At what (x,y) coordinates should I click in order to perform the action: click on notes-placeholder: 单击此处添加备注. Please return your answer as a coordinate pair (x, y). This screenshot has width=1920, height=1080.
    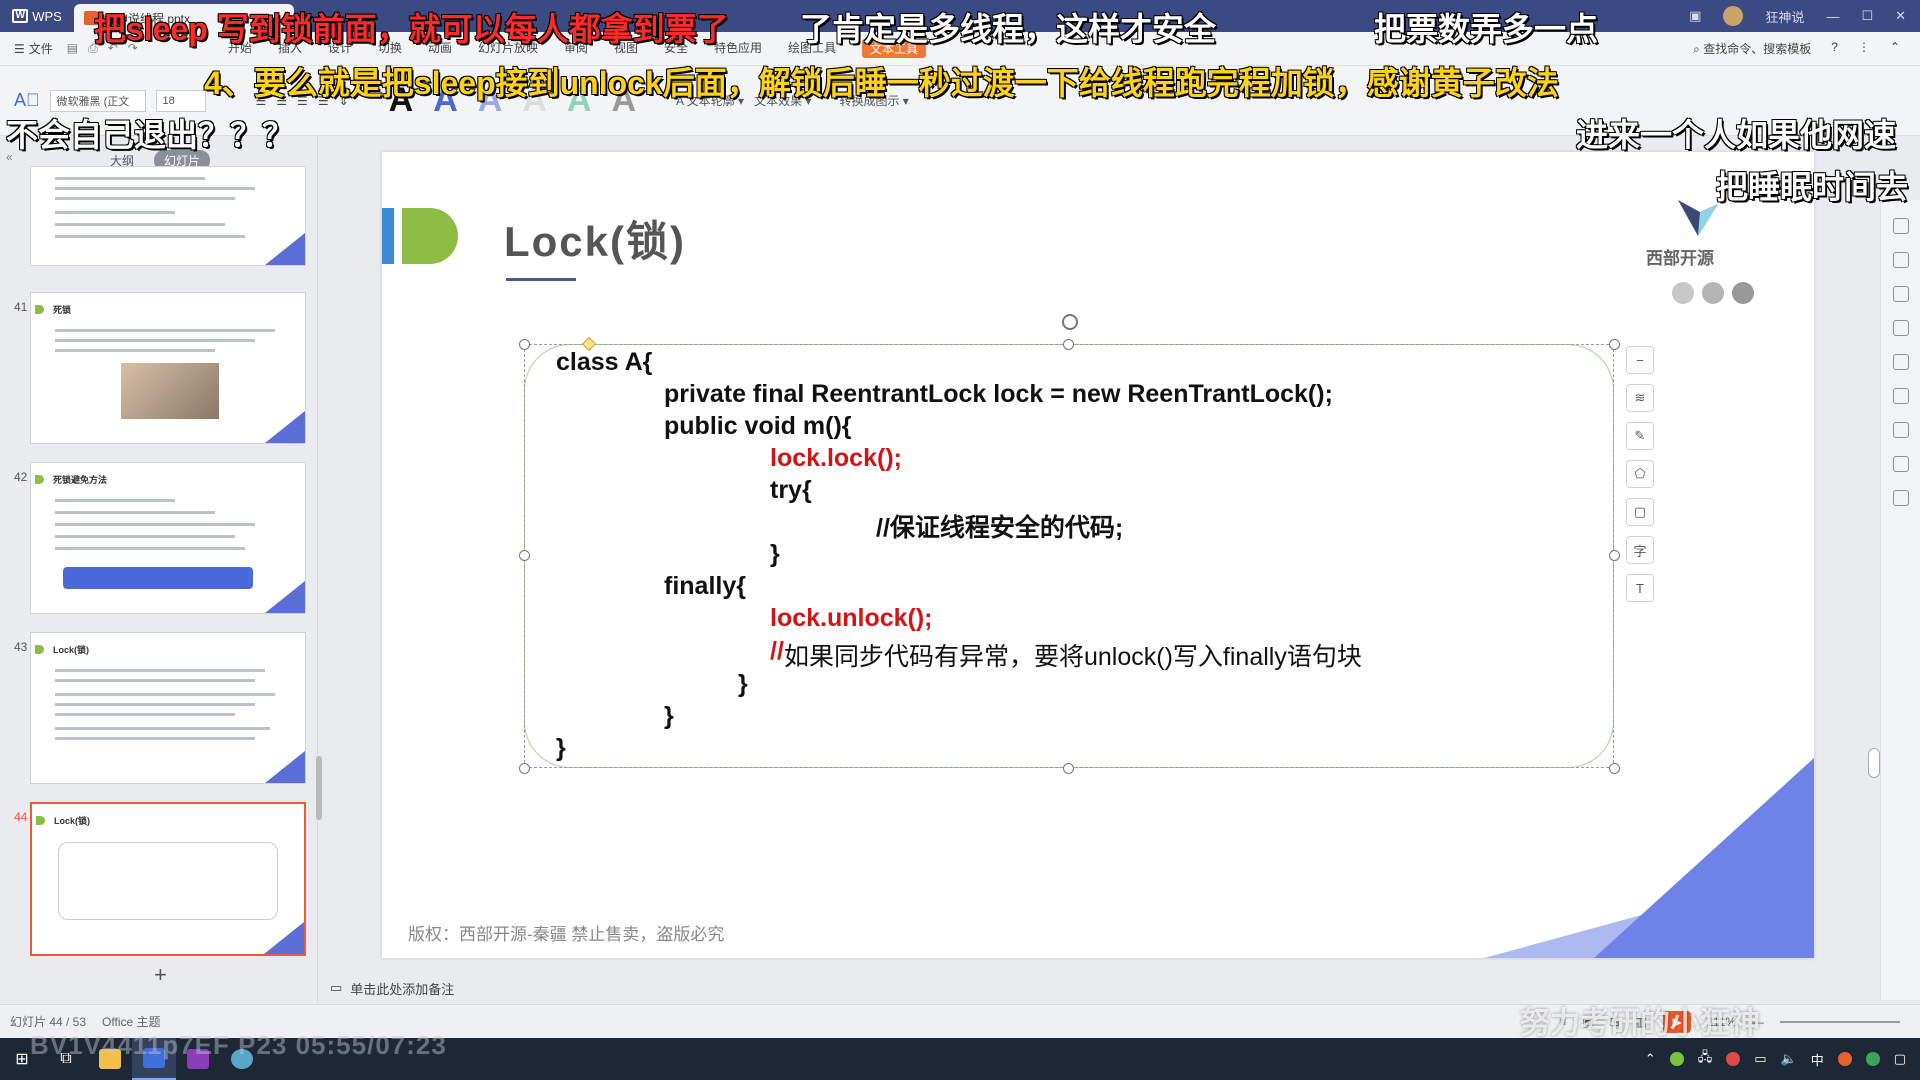
    Looking at the image, I should click on (402, 988).